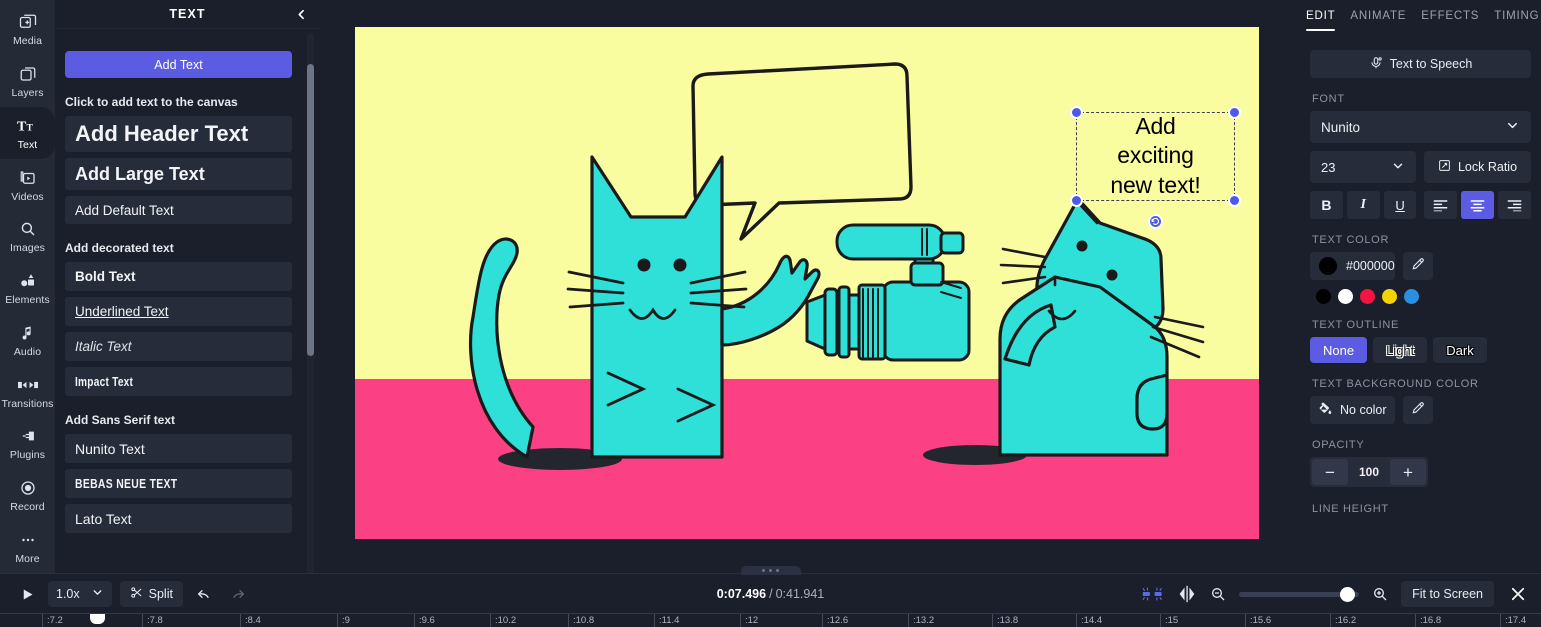 Image resolution: width=1541 pixels, height=627 pixels. Describe the element at coordinates (178, 346) in the screenshot. I see `preset-italic-text: Italic Text` at that location.